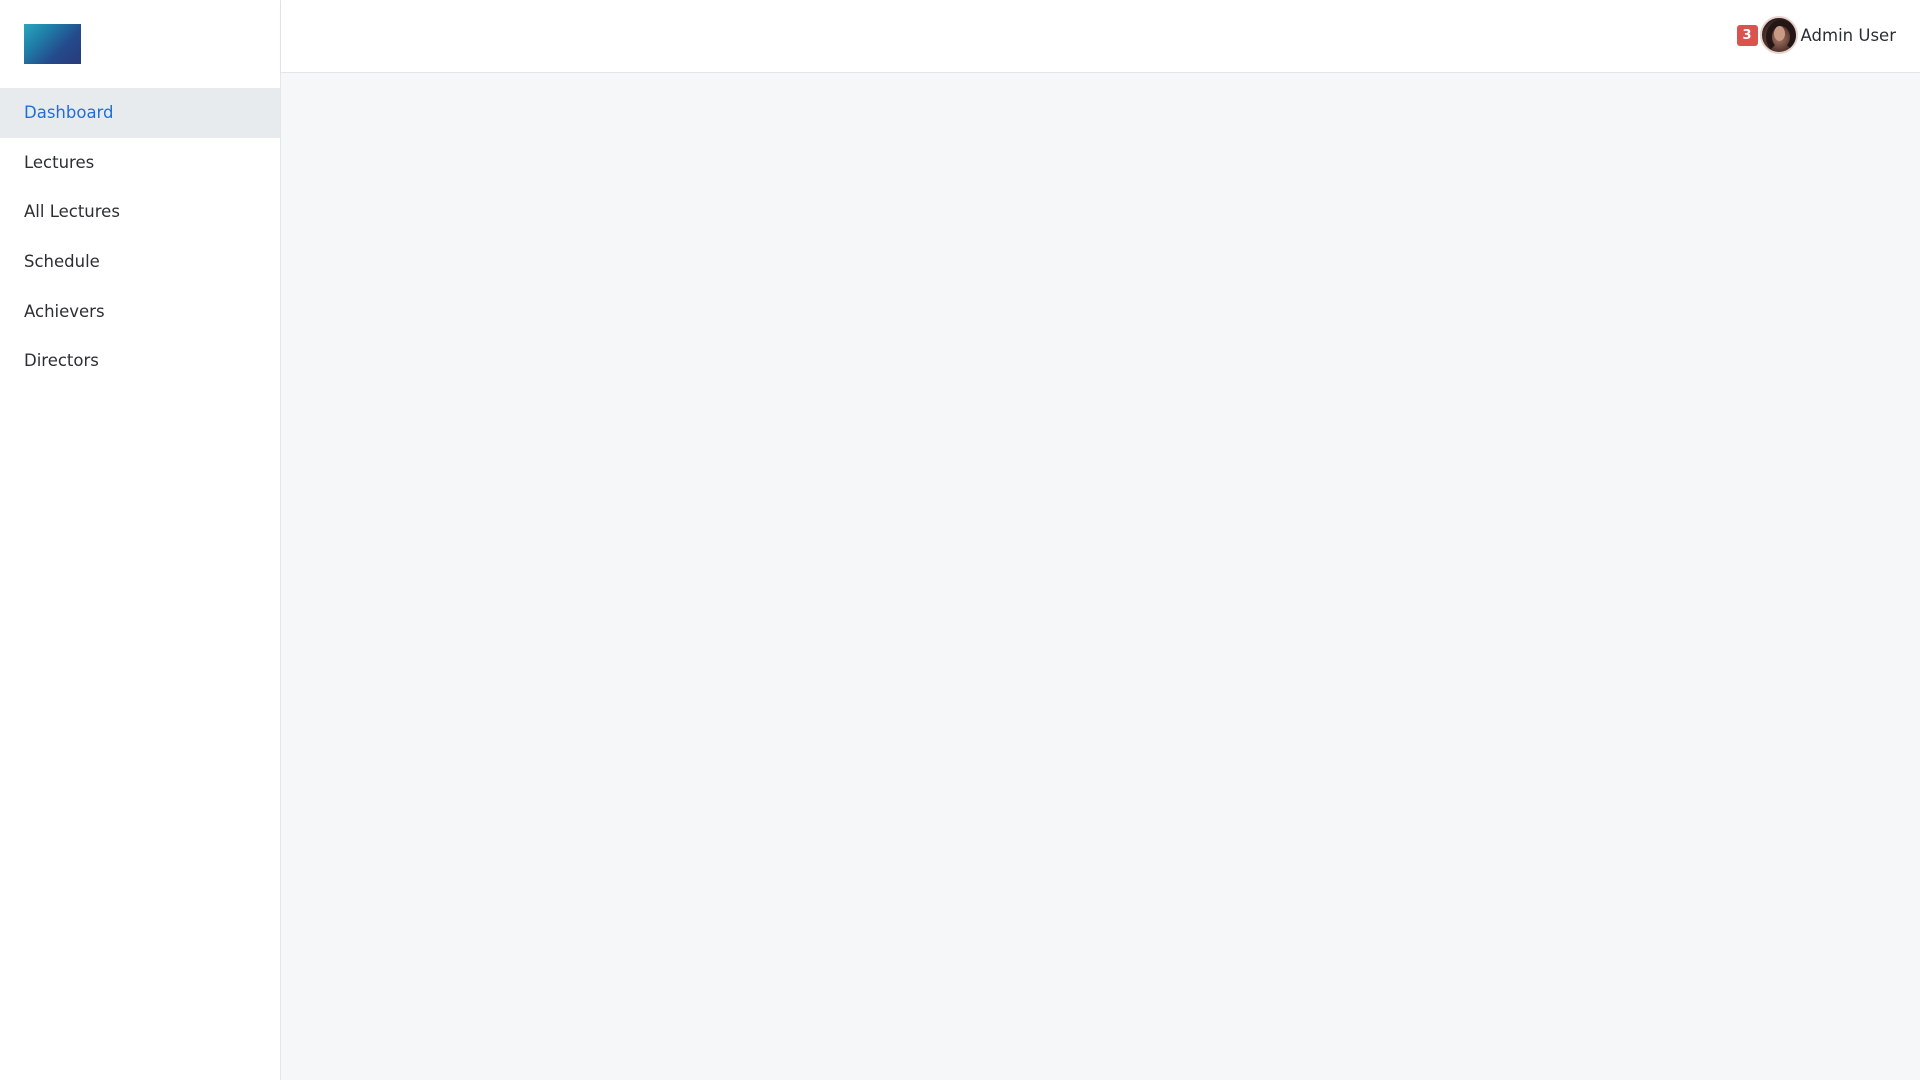  I want to click on sidebar-item-label: Dashboard, so click(69, 113).